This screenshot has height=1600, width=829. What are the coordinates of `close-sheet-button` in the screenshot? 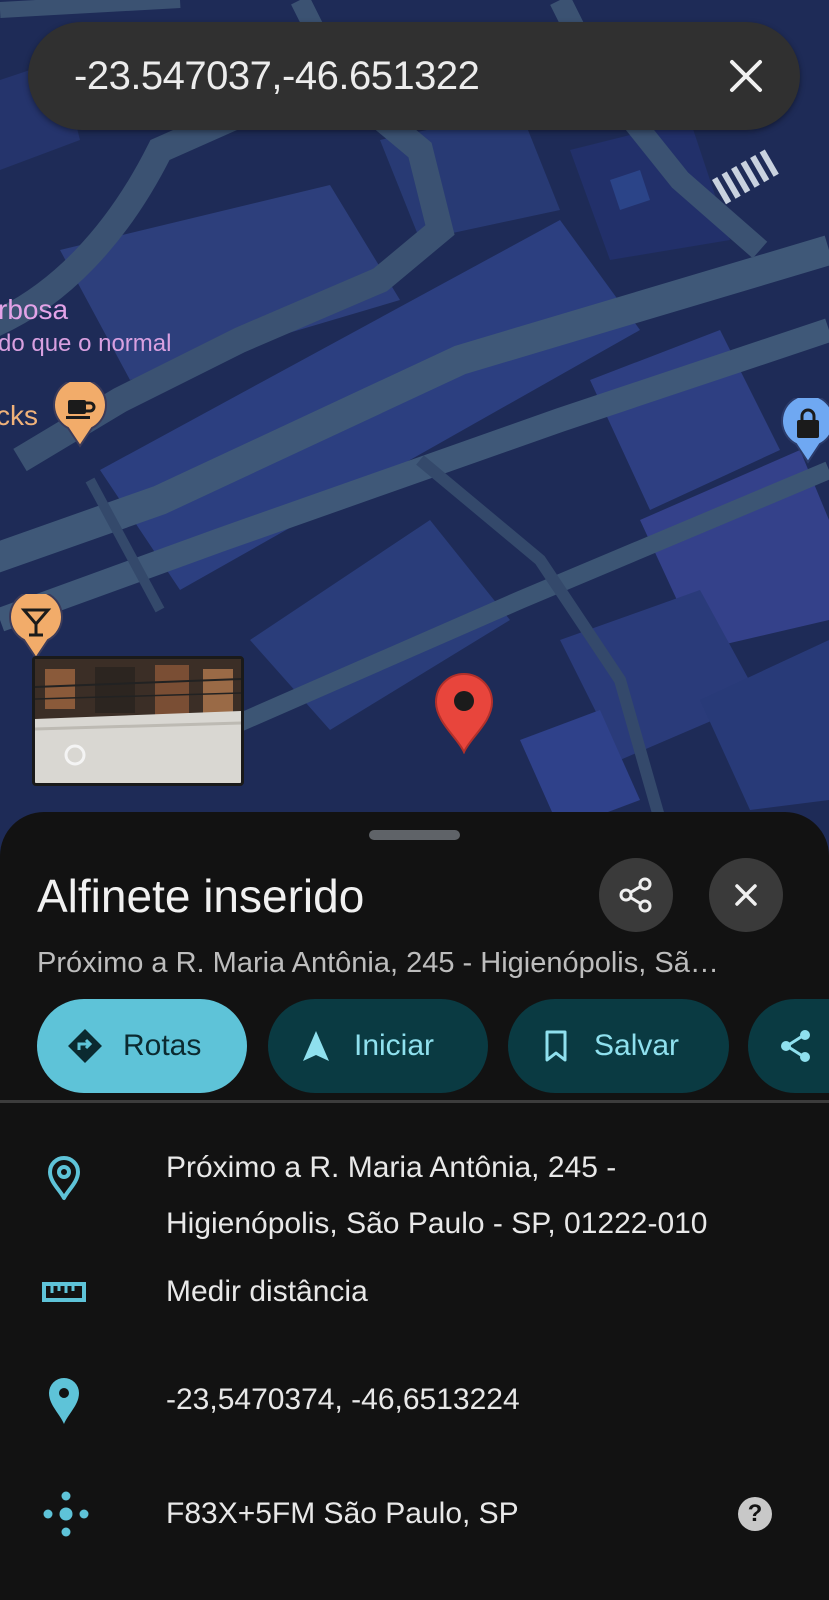 It's located at (746, 895).